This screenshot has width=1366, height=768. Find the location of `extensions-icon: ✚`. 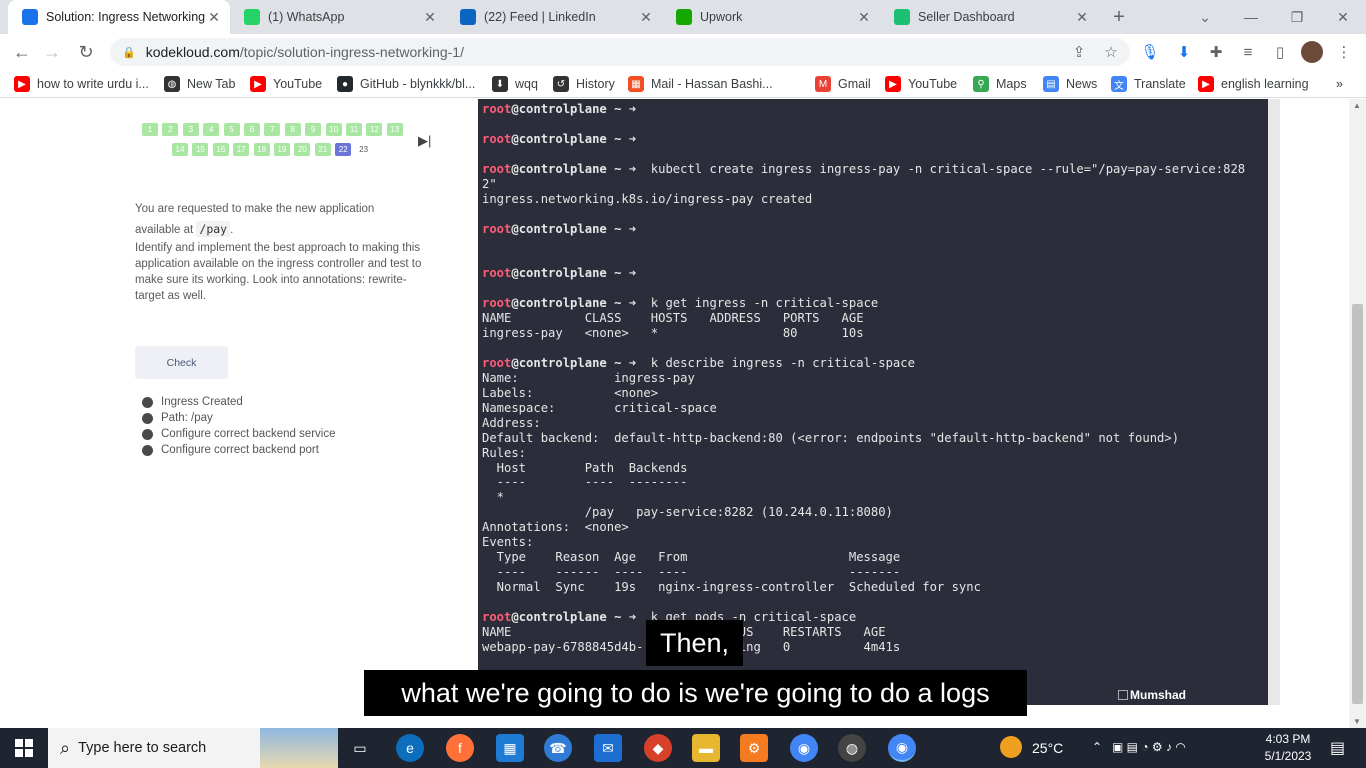

extensions-icon: ✚ is located at coordinates (1216, 52).